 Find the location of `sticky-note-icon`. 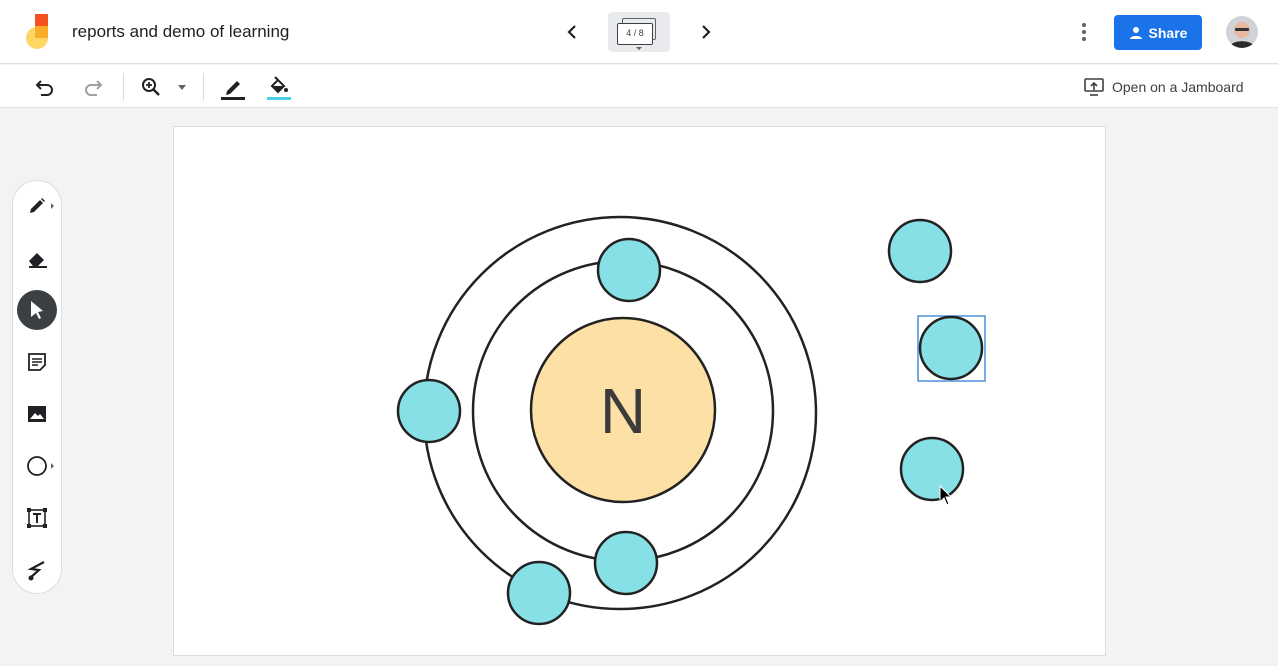

sticky-note-icon is located at coordinates (37, 362).